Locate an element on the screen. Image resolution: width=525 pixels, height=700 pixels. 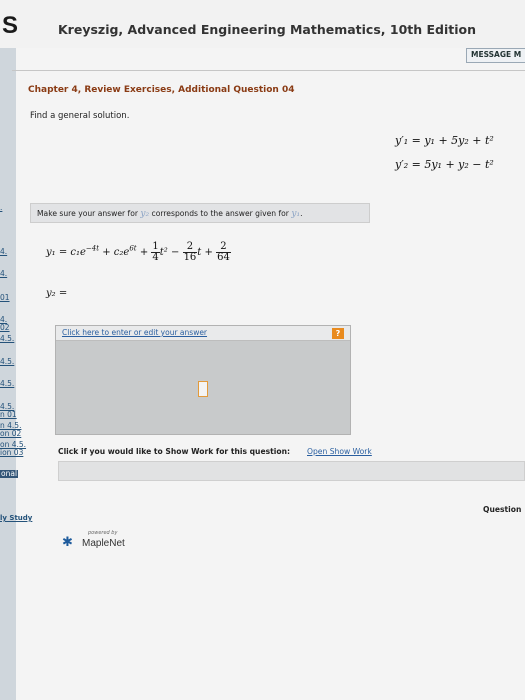
answer-y2: y₂ = is located at coordinates (57, 293).